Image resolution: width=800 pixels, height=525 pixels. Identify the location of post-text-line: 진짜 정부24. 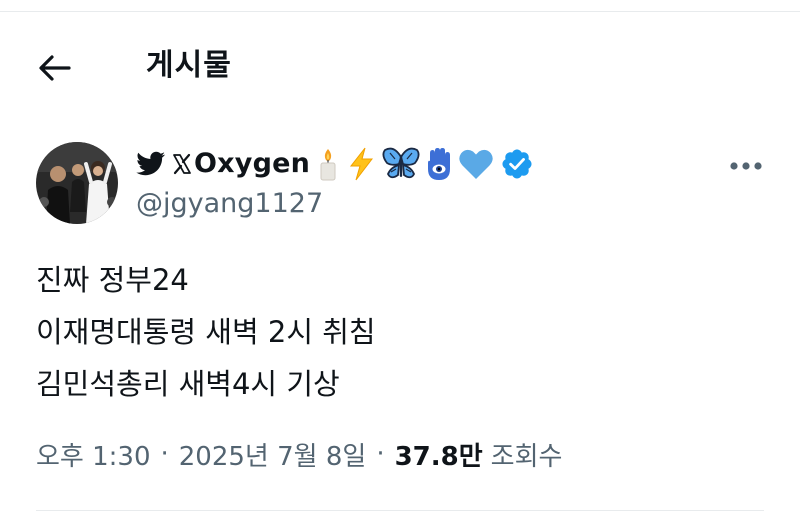
(112, 280).